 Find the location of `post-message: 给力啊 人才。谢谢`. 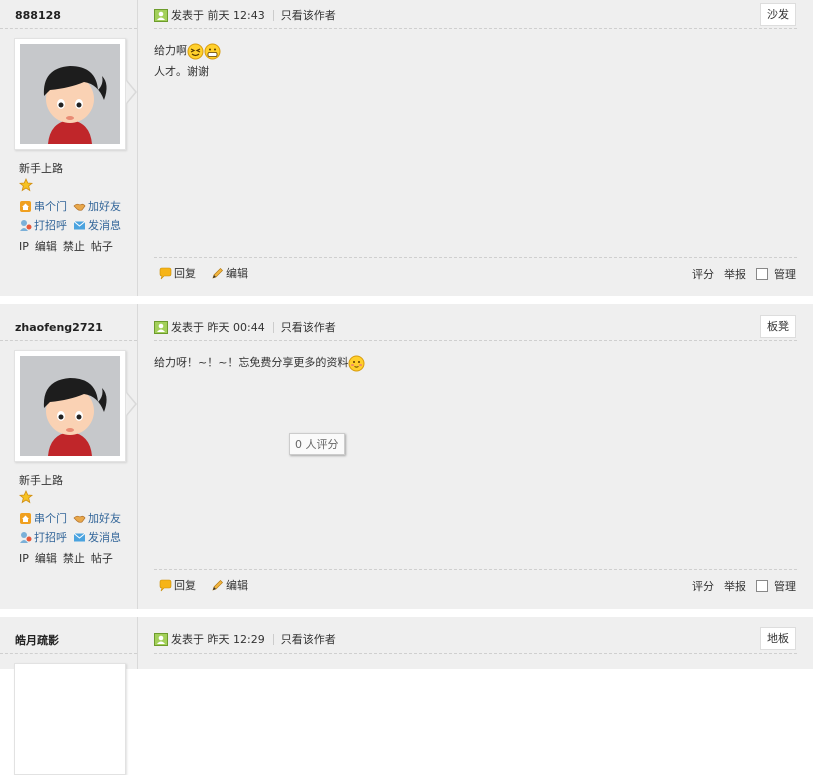

post-message: 给力啊 人才。谢谢 is located at coordinates (187, 61).